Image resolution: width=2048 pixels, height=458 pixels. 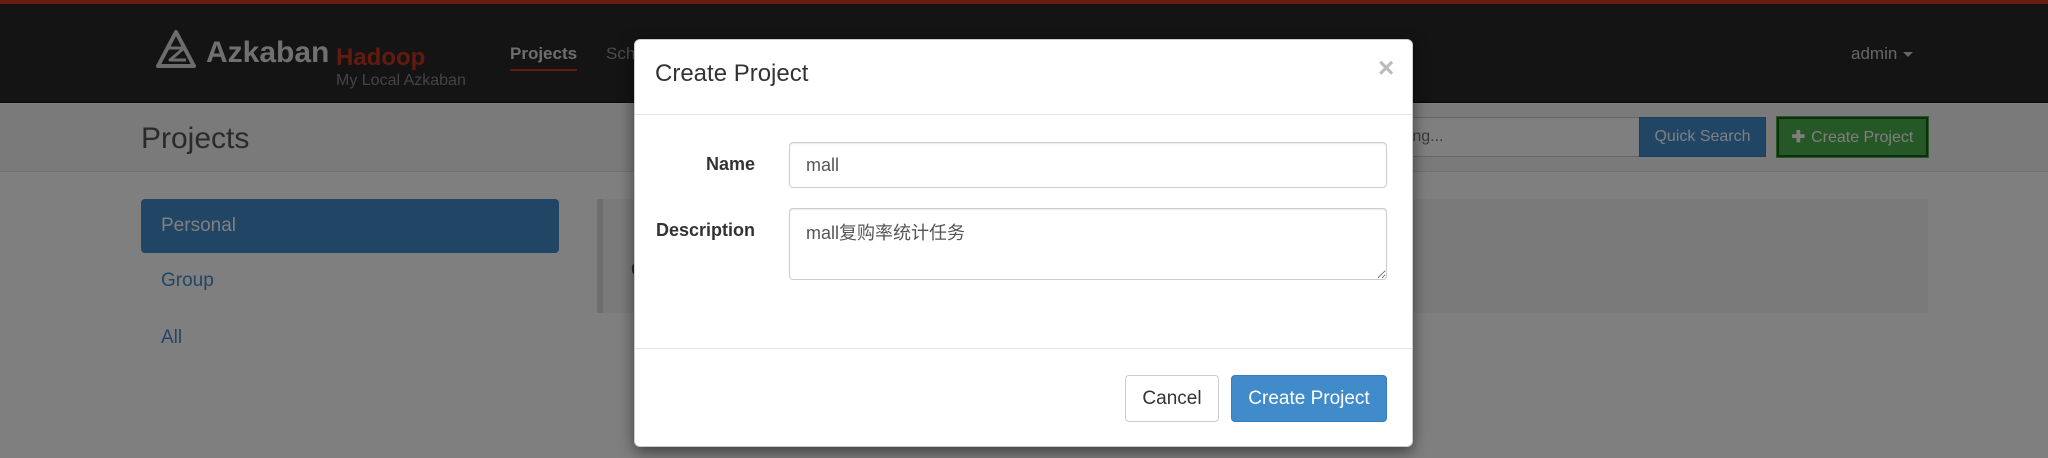 What do you see at coordinates (705, 230) in the screenshot?
I see `description-label: Description` at bounding box center [705, 230].